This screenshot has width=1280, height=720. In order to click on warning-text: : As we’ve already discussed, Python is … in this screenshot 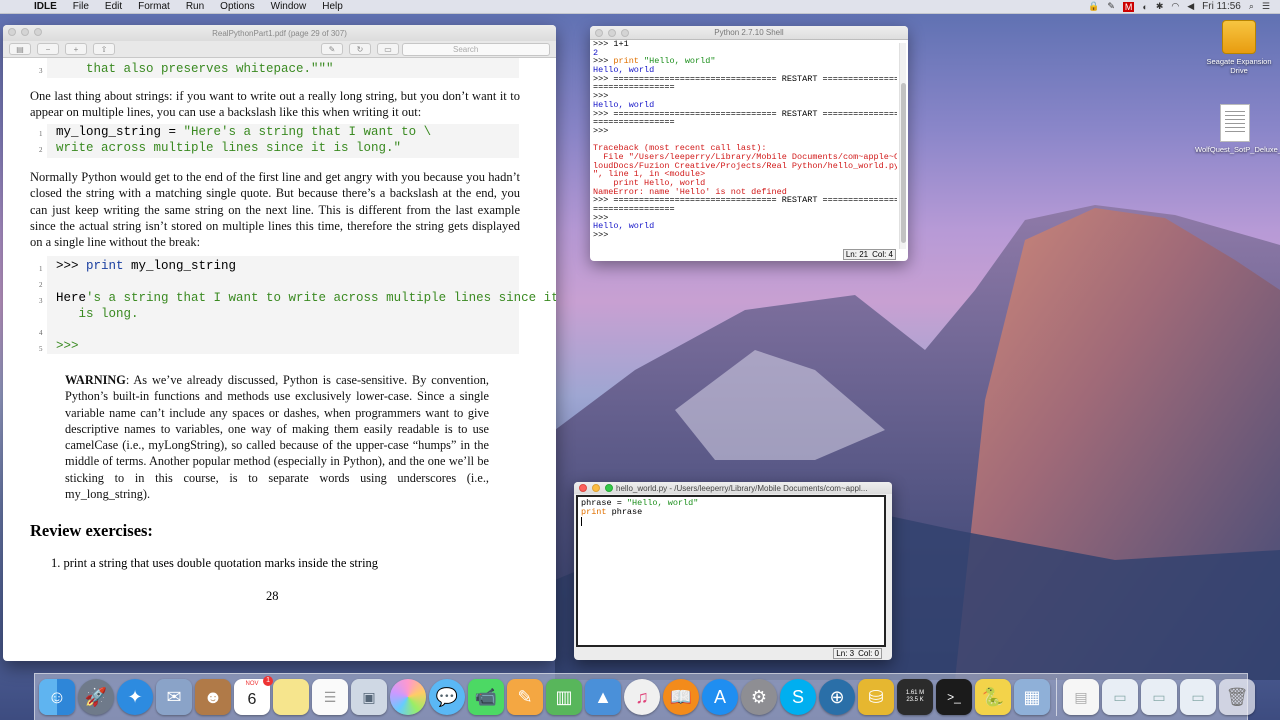, I will do `click(277, 437)`.